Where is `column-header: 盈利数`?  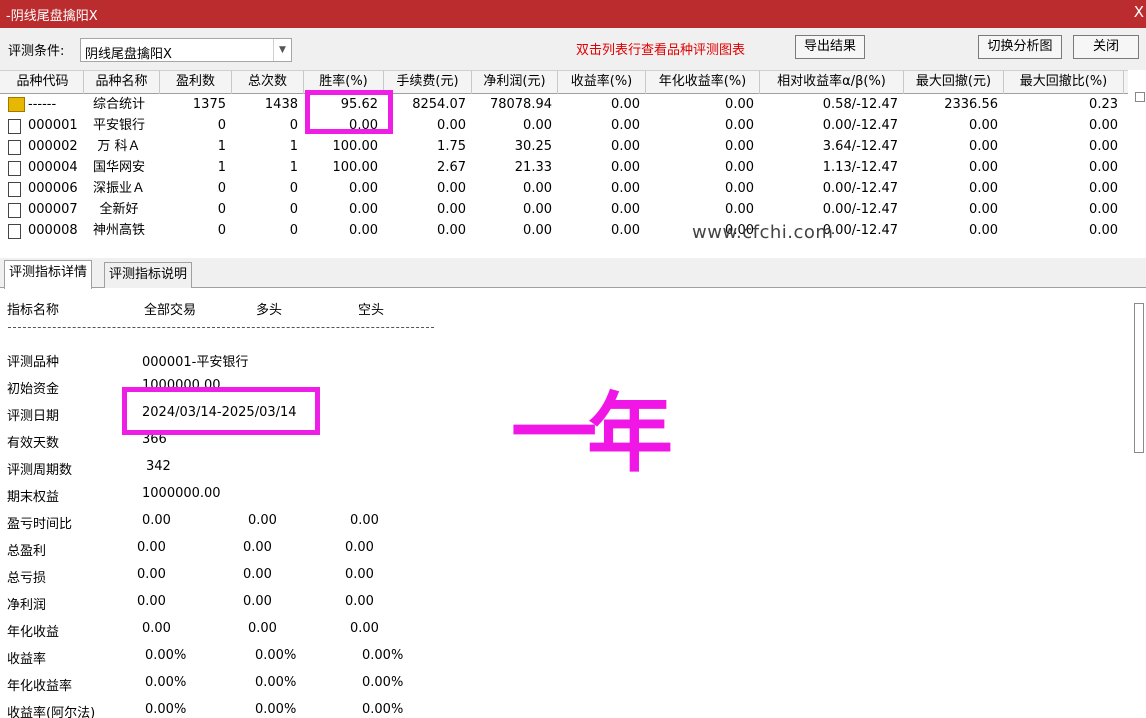
column-header: 盈利数 is located at coordinates (196, 82).